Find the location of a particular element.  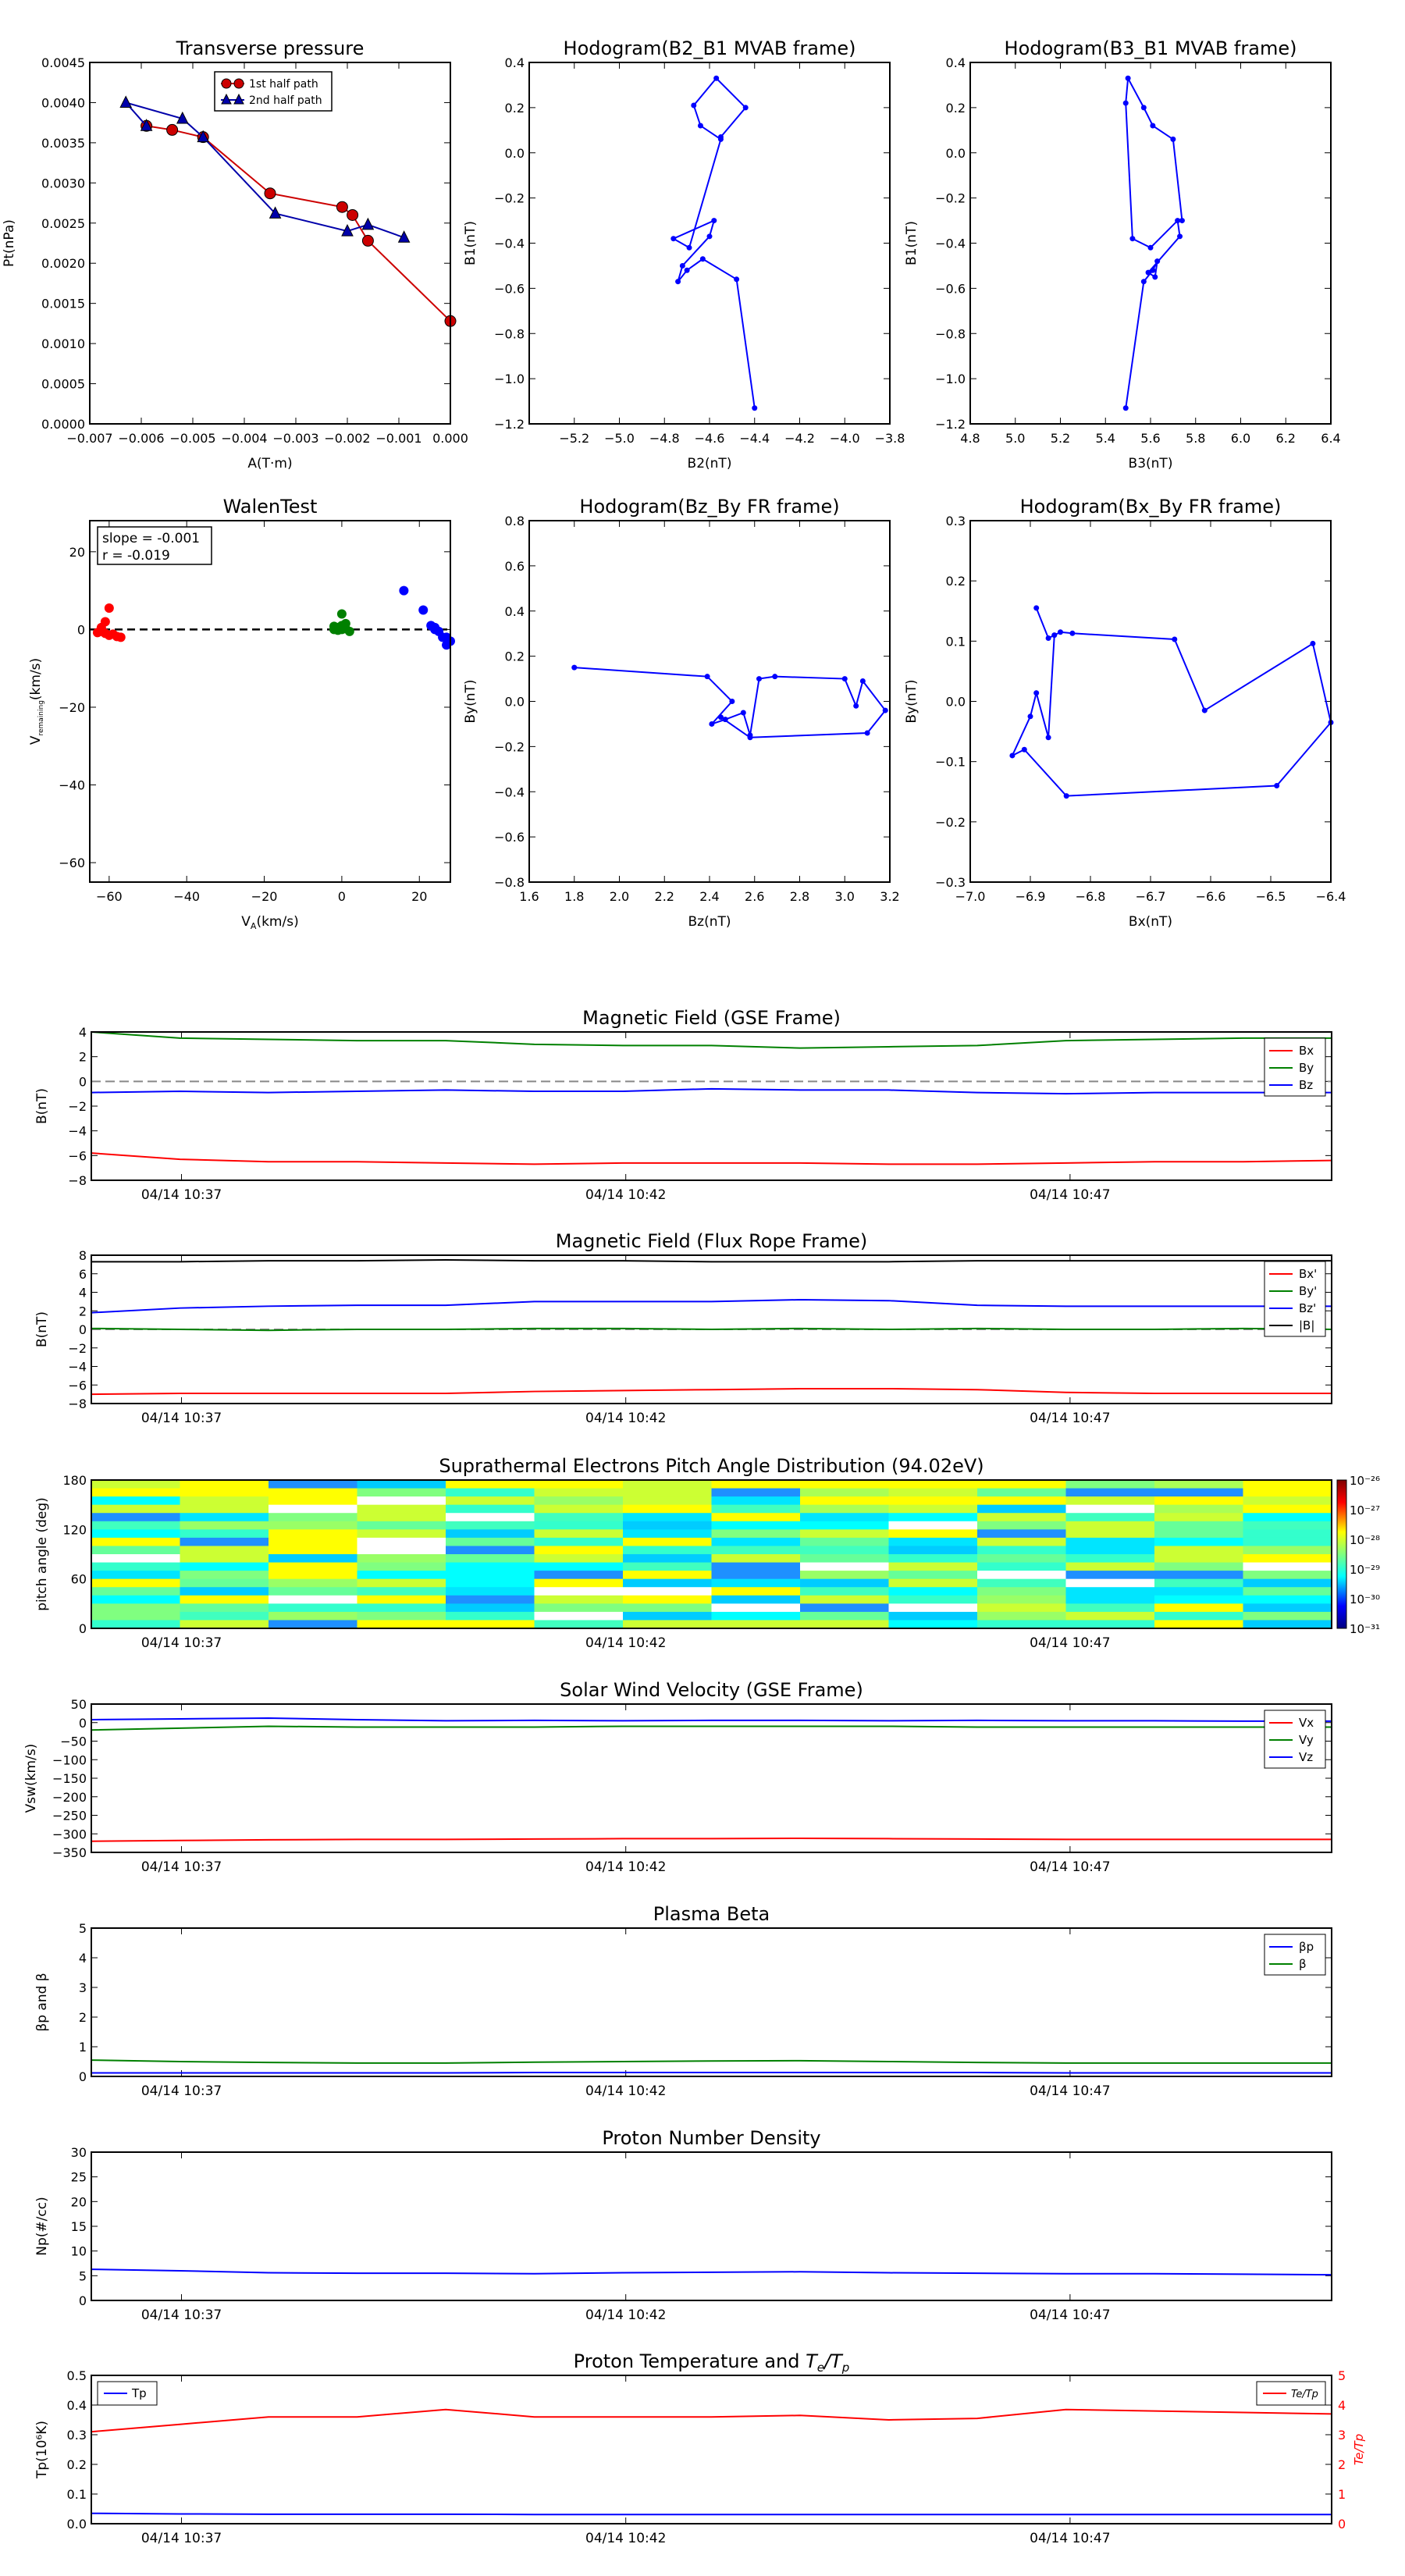

x-tick-label: 2.4 is located at coordinates (709, 896).